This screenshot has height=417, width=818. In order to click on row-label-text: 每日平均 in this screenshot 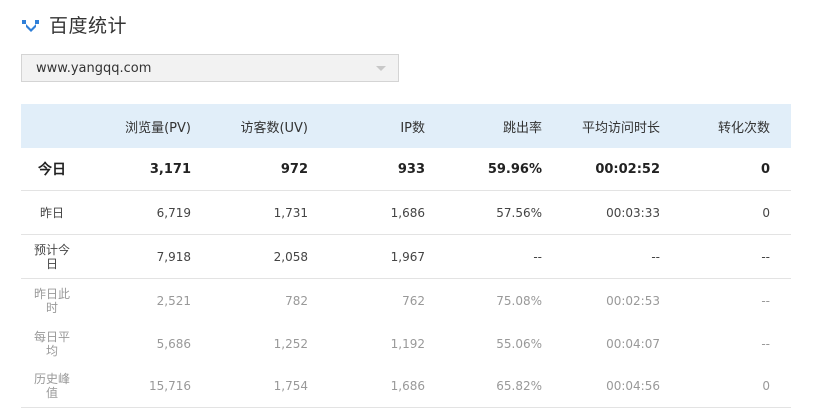, I will do `click(51, 343)`.